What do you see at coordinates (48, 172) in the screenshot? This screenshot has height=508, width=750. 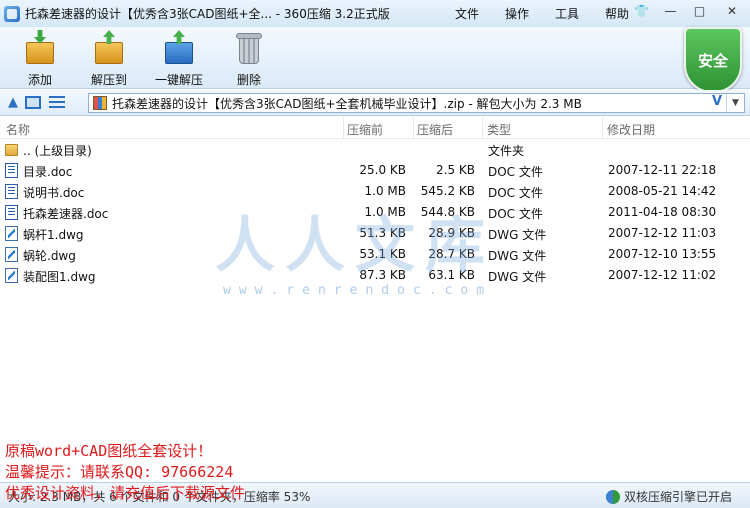 I see `file-name: 目录.doc` at bounding box center [48, 172].